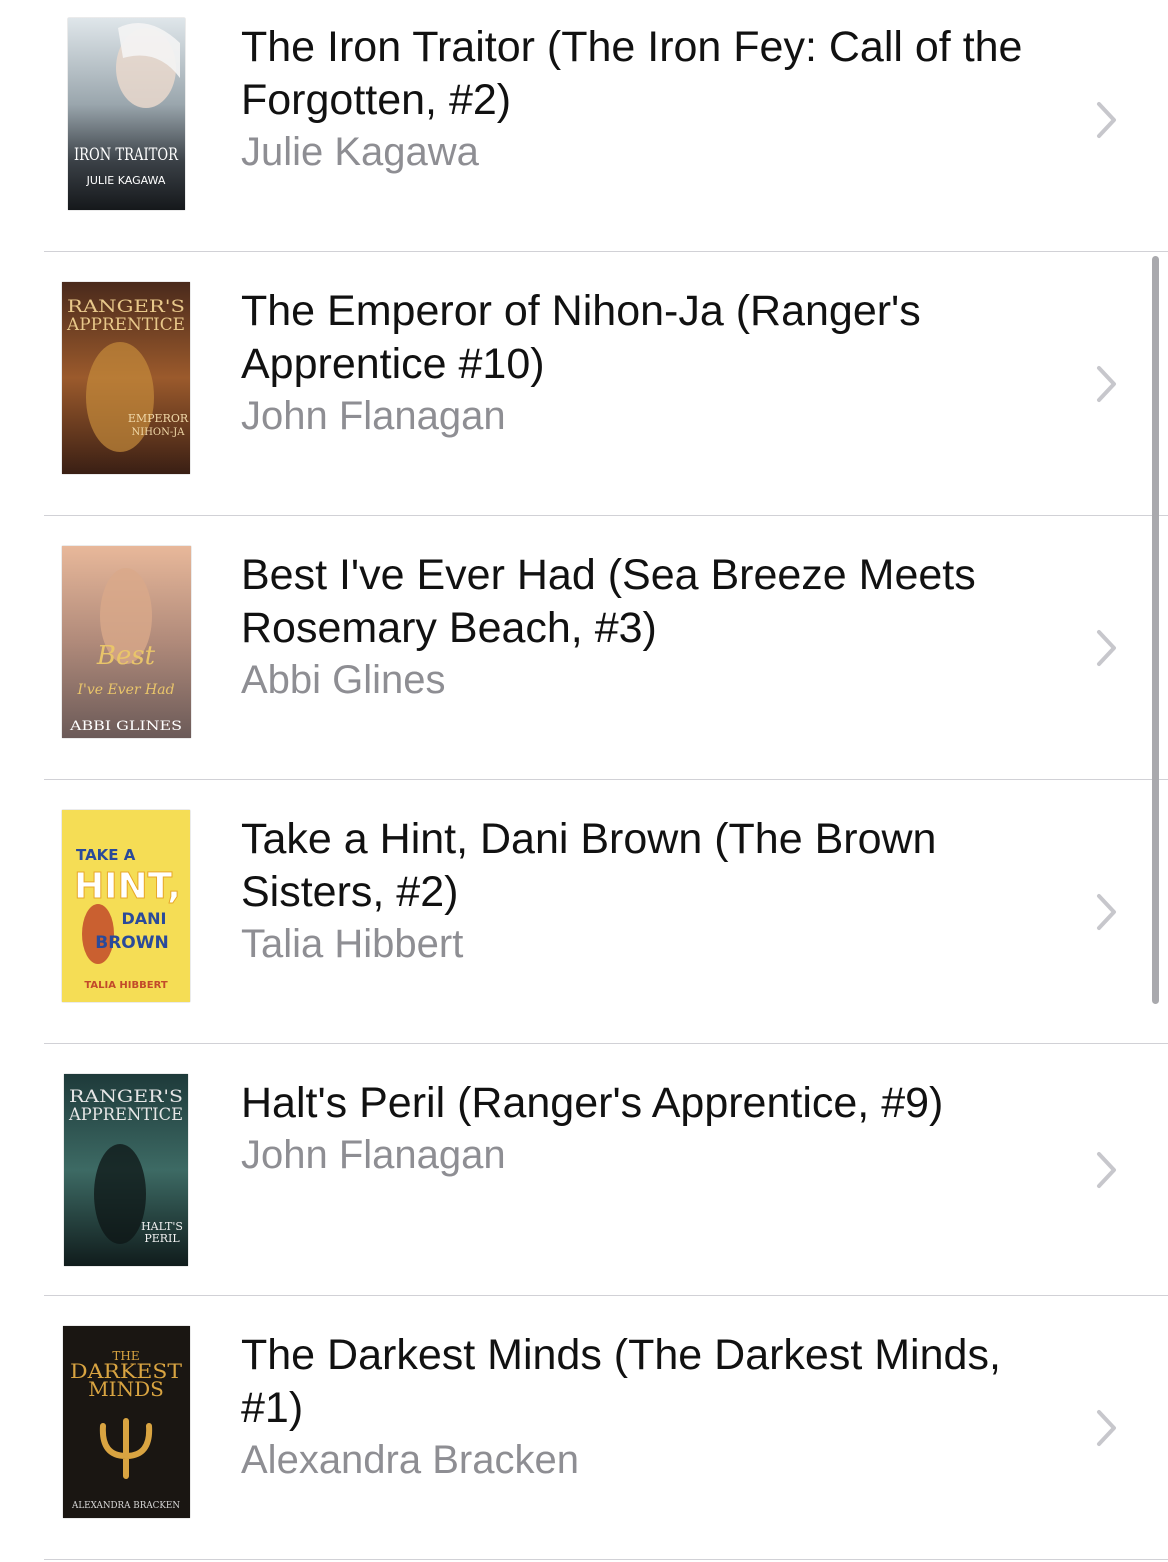  Describe the element at coordinates (126, 1389) in the screenshot. I see `svg-text: MINDS` at that location.